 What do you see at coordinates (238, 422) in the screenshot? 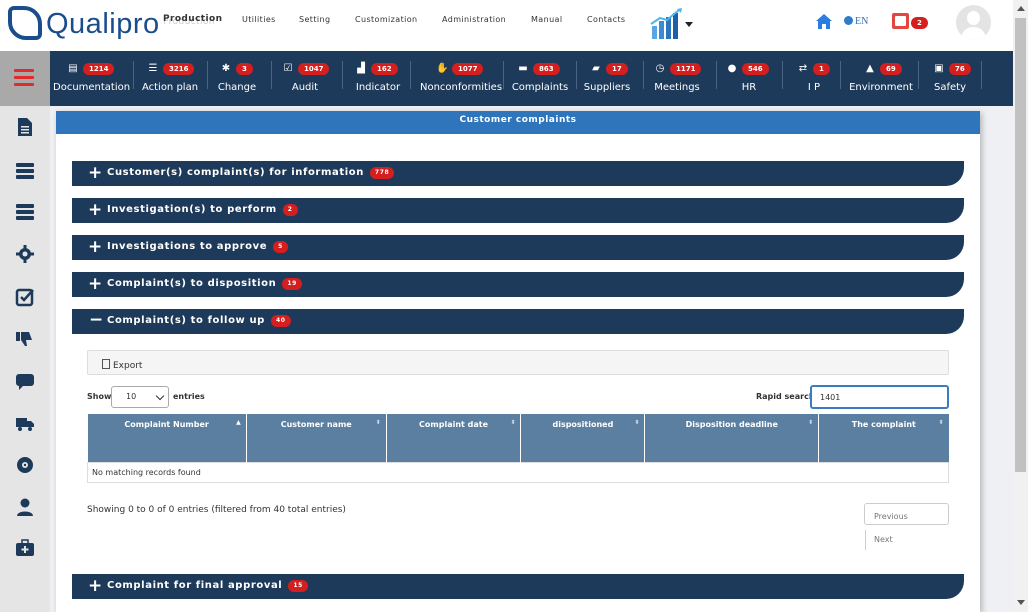
I see `sort-asc-icon: ▲` at bounding box center [238, 422].